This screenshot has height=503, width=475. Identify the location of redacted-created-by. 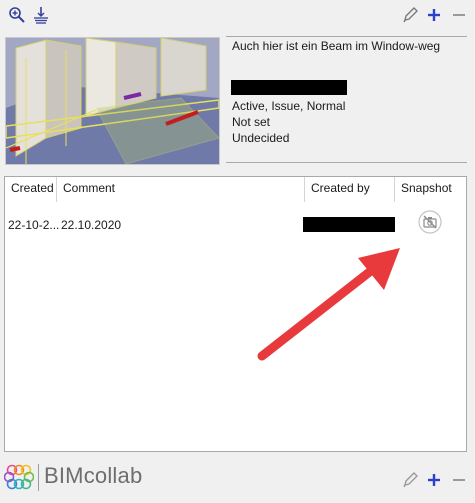
(349, 224).